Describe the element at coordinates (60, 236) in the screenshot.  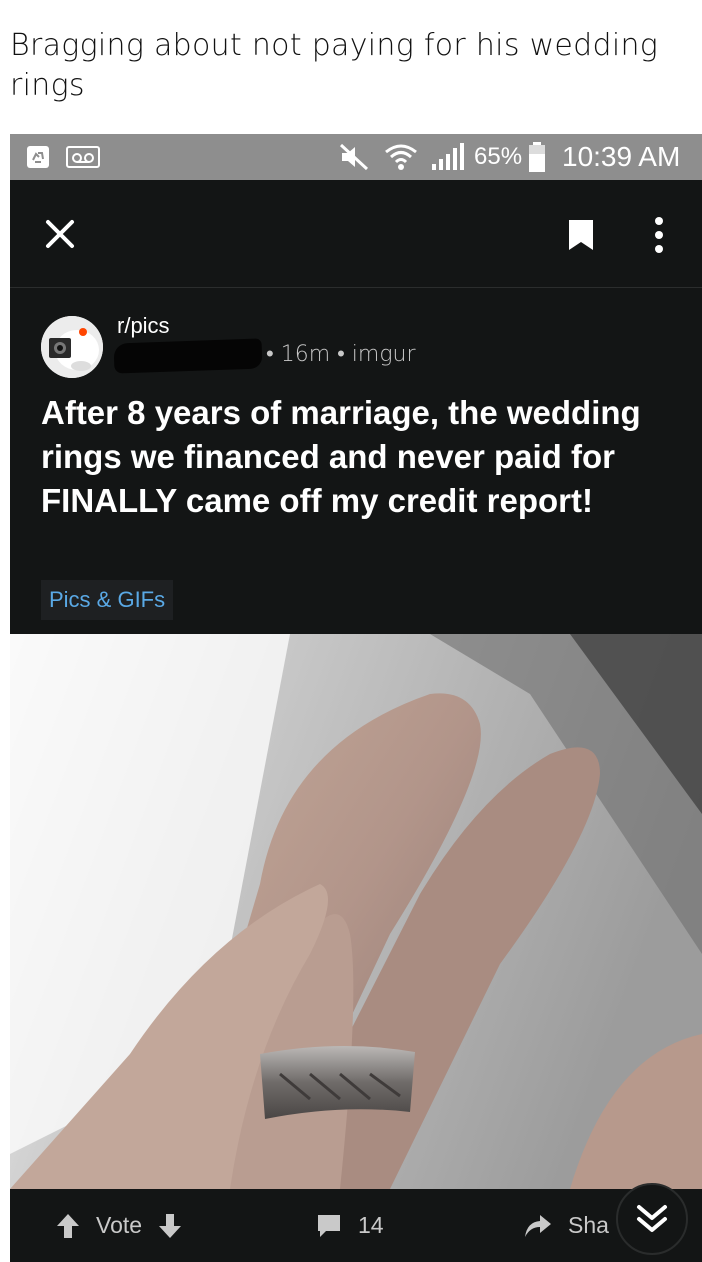
I see `close-icon` at that location.